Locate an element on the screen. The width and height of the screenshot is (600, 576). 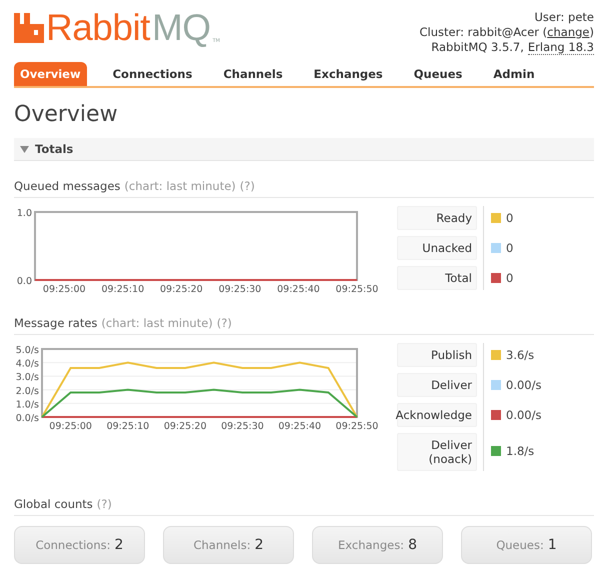
legend-label: Total is located at coordinates (437, 278).